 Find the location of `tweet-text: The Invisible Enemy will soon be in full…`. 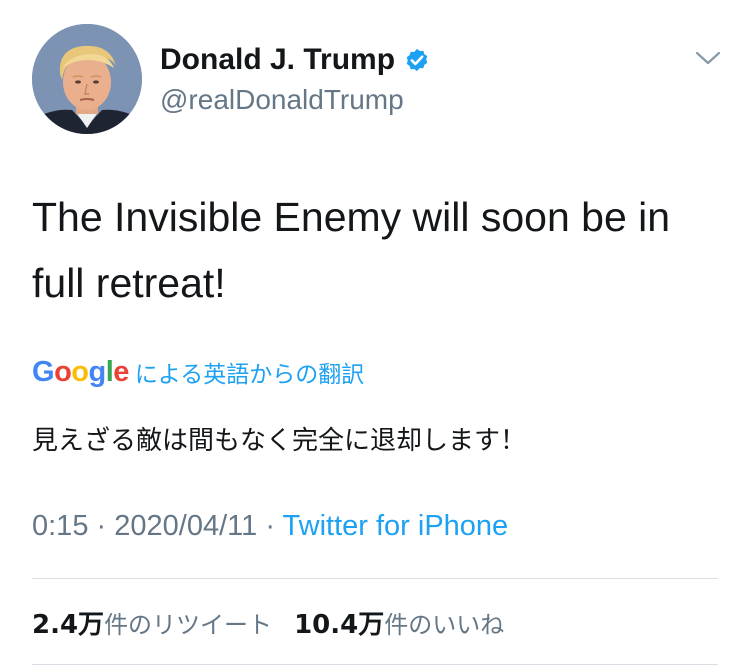

tweet-text: The Invisible Enemy will soon be in full… is located at coordinates (351, 250).